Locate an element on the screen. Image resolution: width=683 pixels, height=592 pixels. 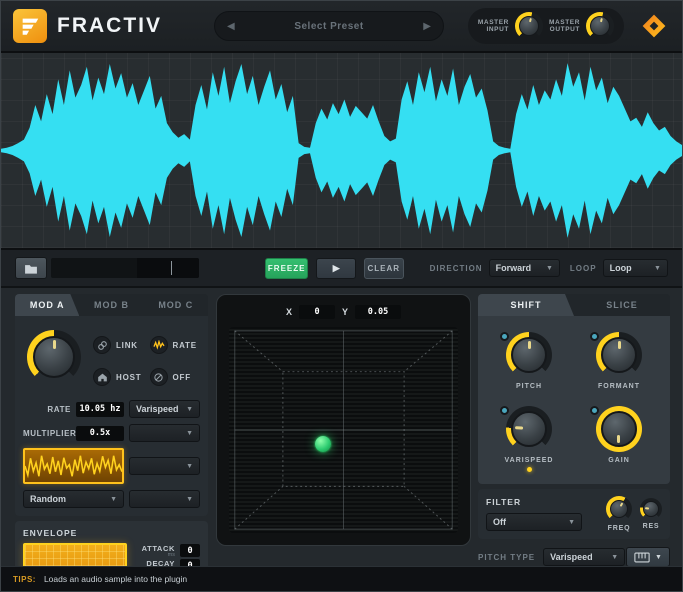
y-label: Y is located at coordinates (345, 312).